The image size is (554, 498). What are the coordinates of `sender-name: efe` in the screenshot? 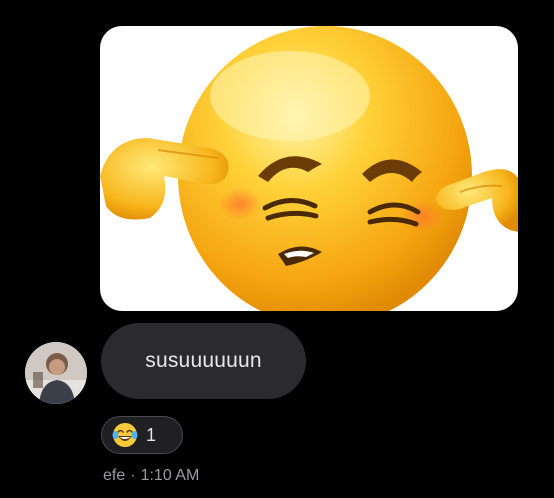 It's located at (114, 476).